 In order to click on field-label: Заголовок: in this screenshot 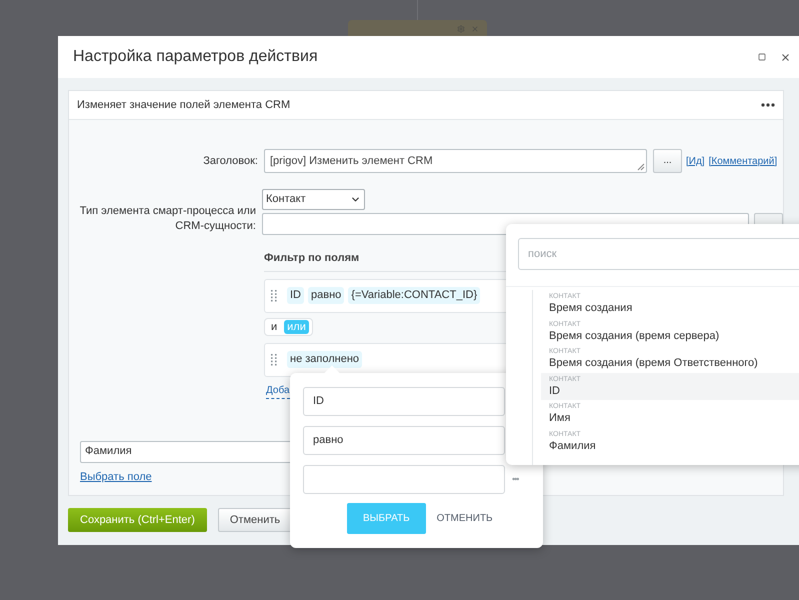, I will do `click(230, 161)`.